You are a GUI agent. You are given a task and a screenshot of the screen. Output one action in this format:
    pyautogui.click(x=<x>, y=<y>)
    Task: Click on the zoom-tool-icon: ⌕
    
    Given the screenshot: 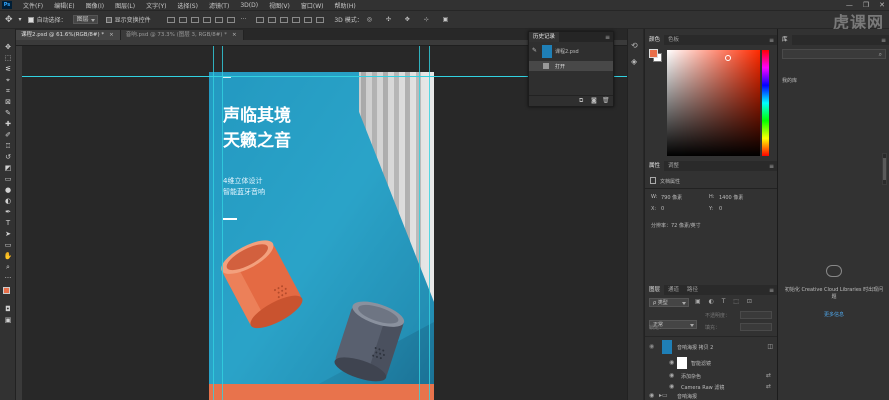 What is the action you would take?
    pyautogui.click(x=8, y=267)
    